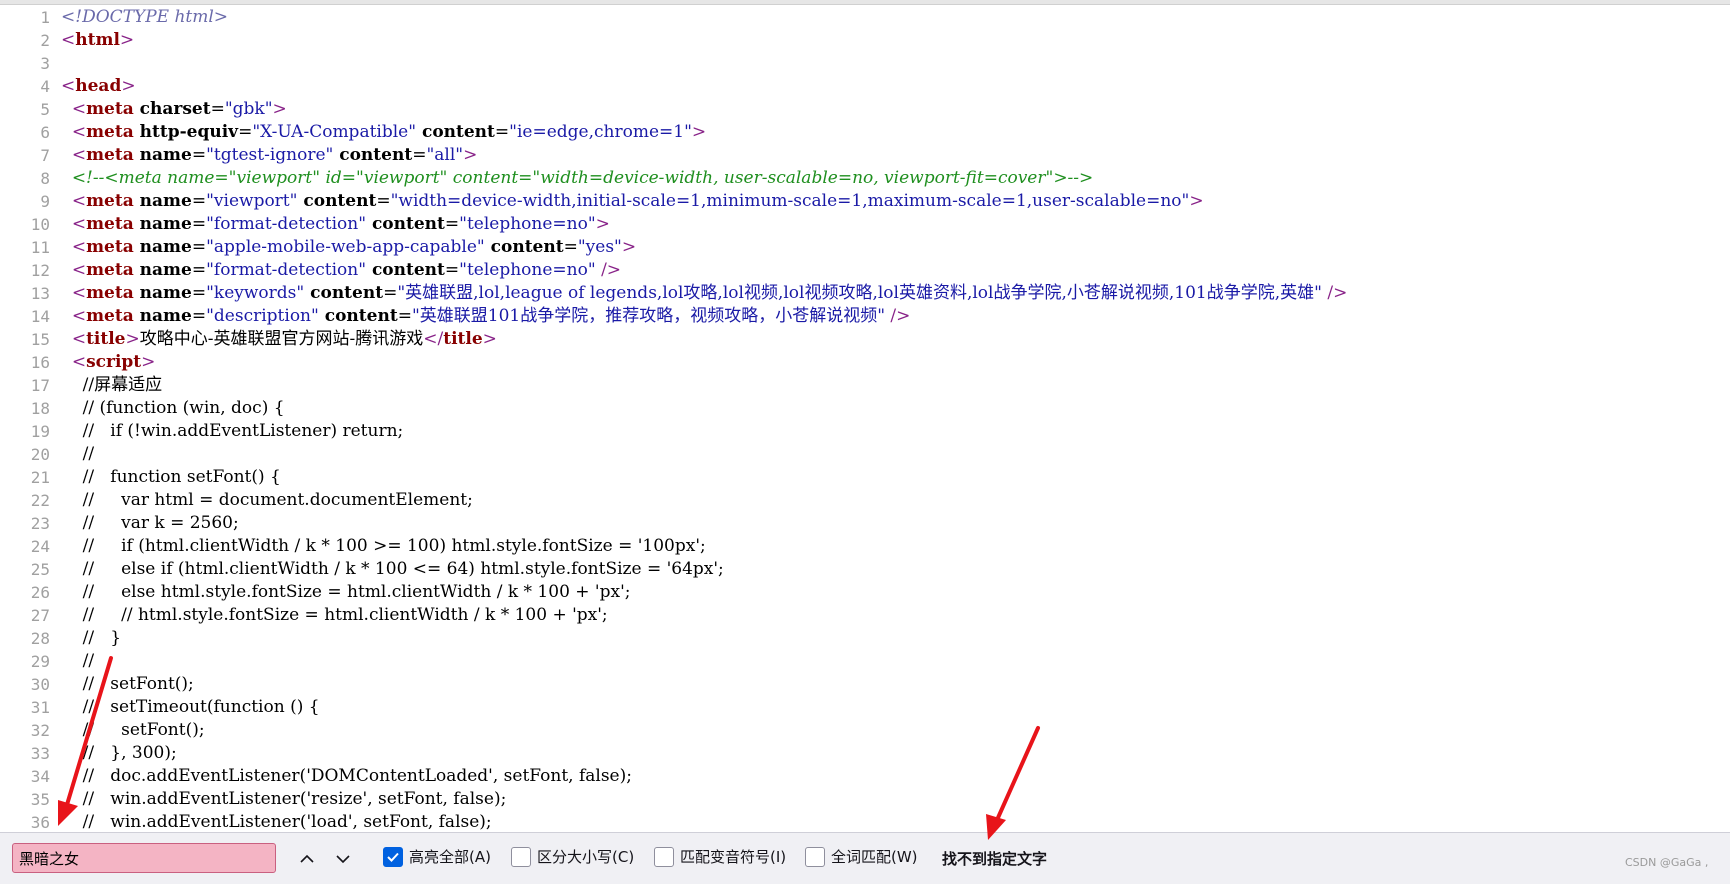 The image size is (1730, 884). Describe the element at coordinates (437, 856) in the screenshot. I see `highlight-all-checkbox: 高亮全部(A)` at that location.